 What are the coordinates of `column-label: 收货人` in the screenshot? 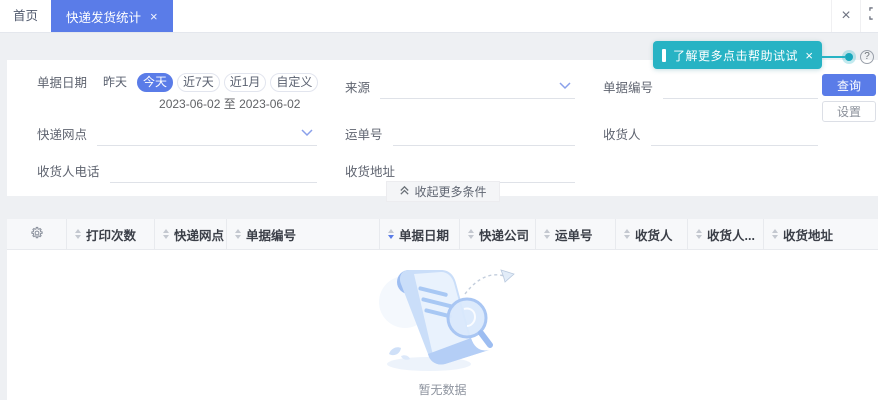 It's located at (654, 235).